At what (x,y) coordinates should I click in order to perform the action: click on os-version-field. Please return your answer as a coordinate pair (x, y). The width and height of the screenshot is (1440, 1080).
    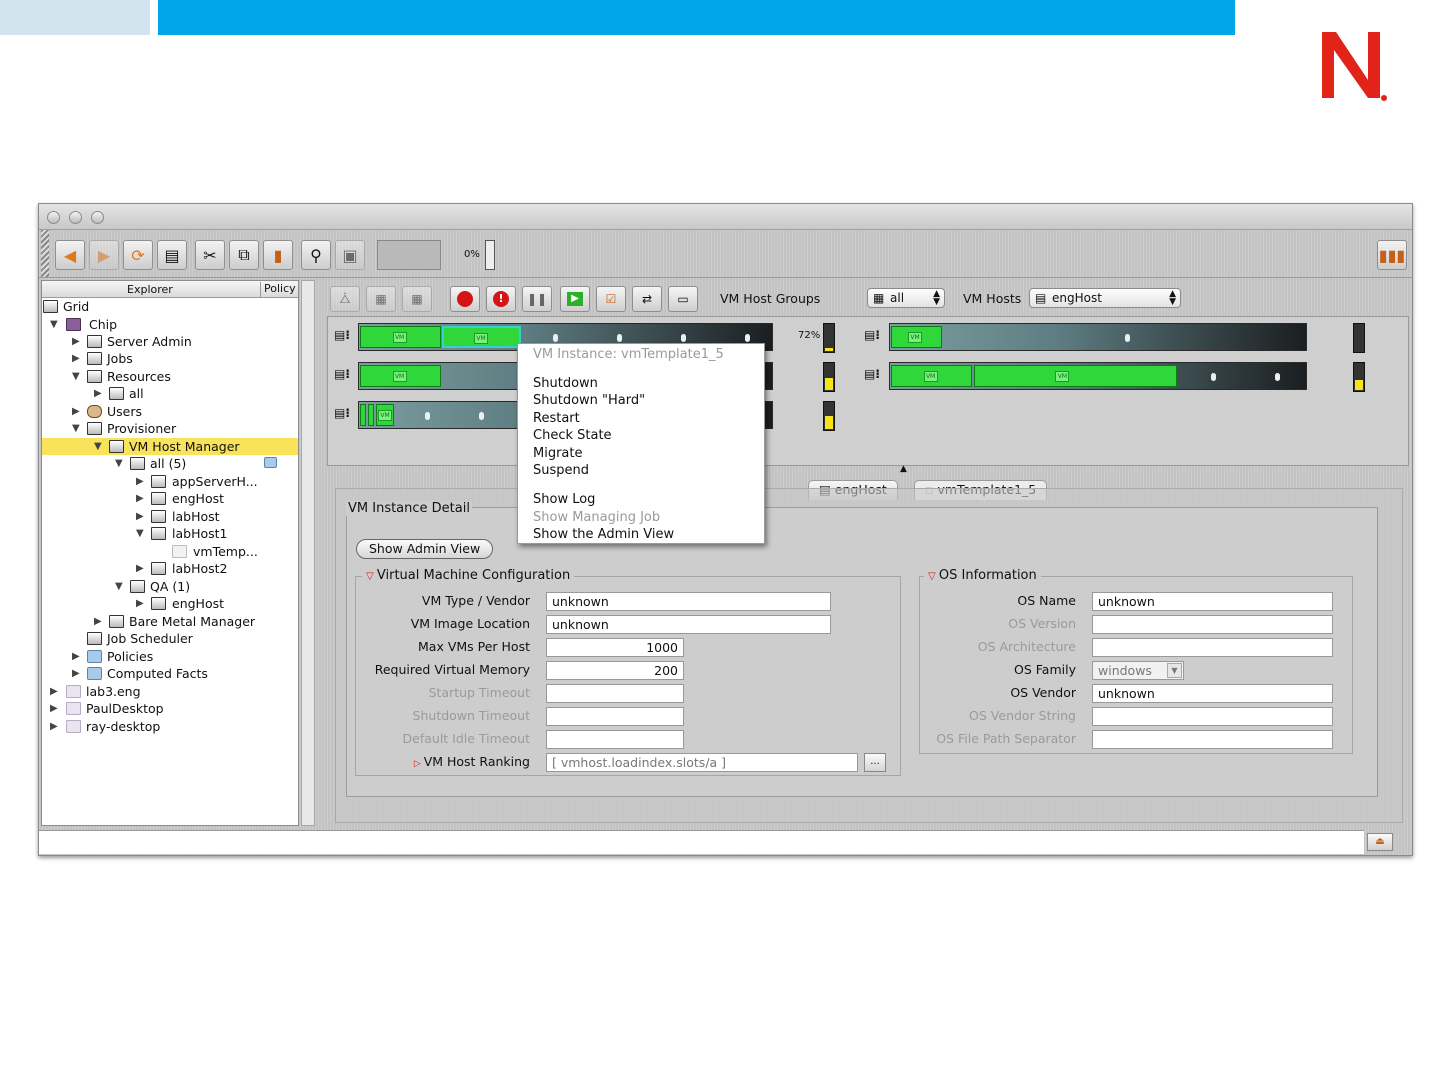
    Looking at the image, I should click on (1212, 624).